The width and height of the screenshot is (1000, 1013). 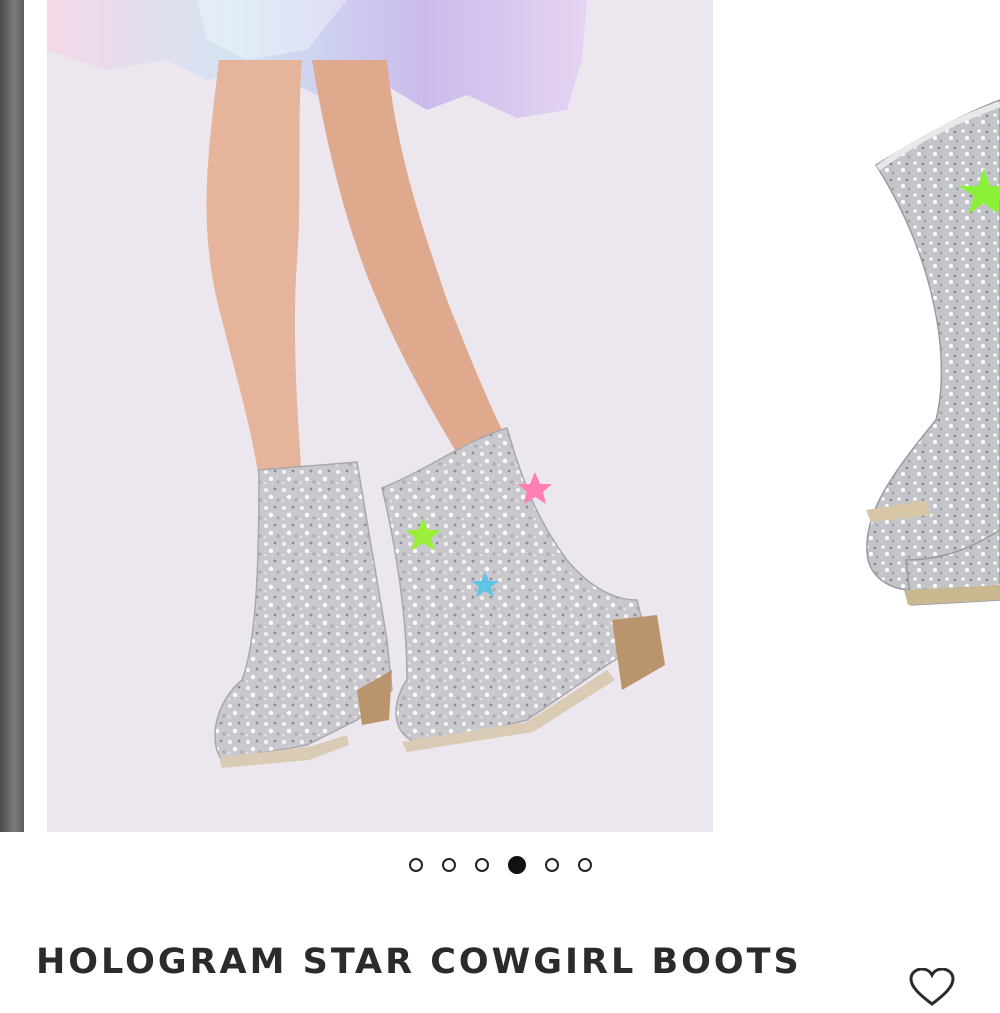 What do you see at coordinates (12, 416) in the screenshot?
I see `previous-image-peek` at bounding box center [12, 416].